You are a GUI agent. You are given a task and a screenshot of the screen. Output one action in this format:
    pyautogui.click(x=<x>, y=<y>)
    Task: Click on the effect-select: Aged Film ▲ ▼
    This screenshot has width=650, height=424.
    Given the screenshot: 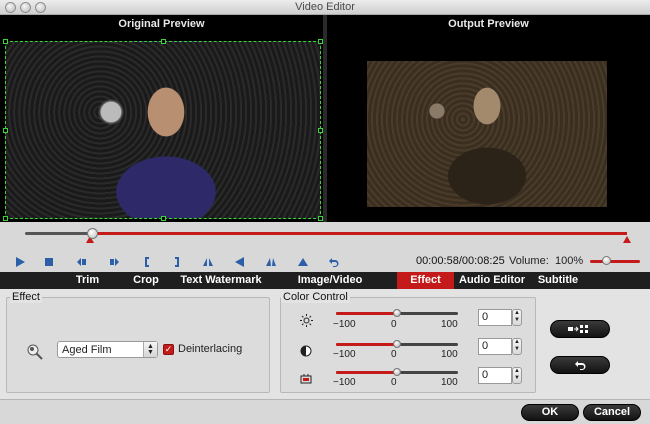 What is the action you would take?
    pyautogui.click(x=107, y=349)
    